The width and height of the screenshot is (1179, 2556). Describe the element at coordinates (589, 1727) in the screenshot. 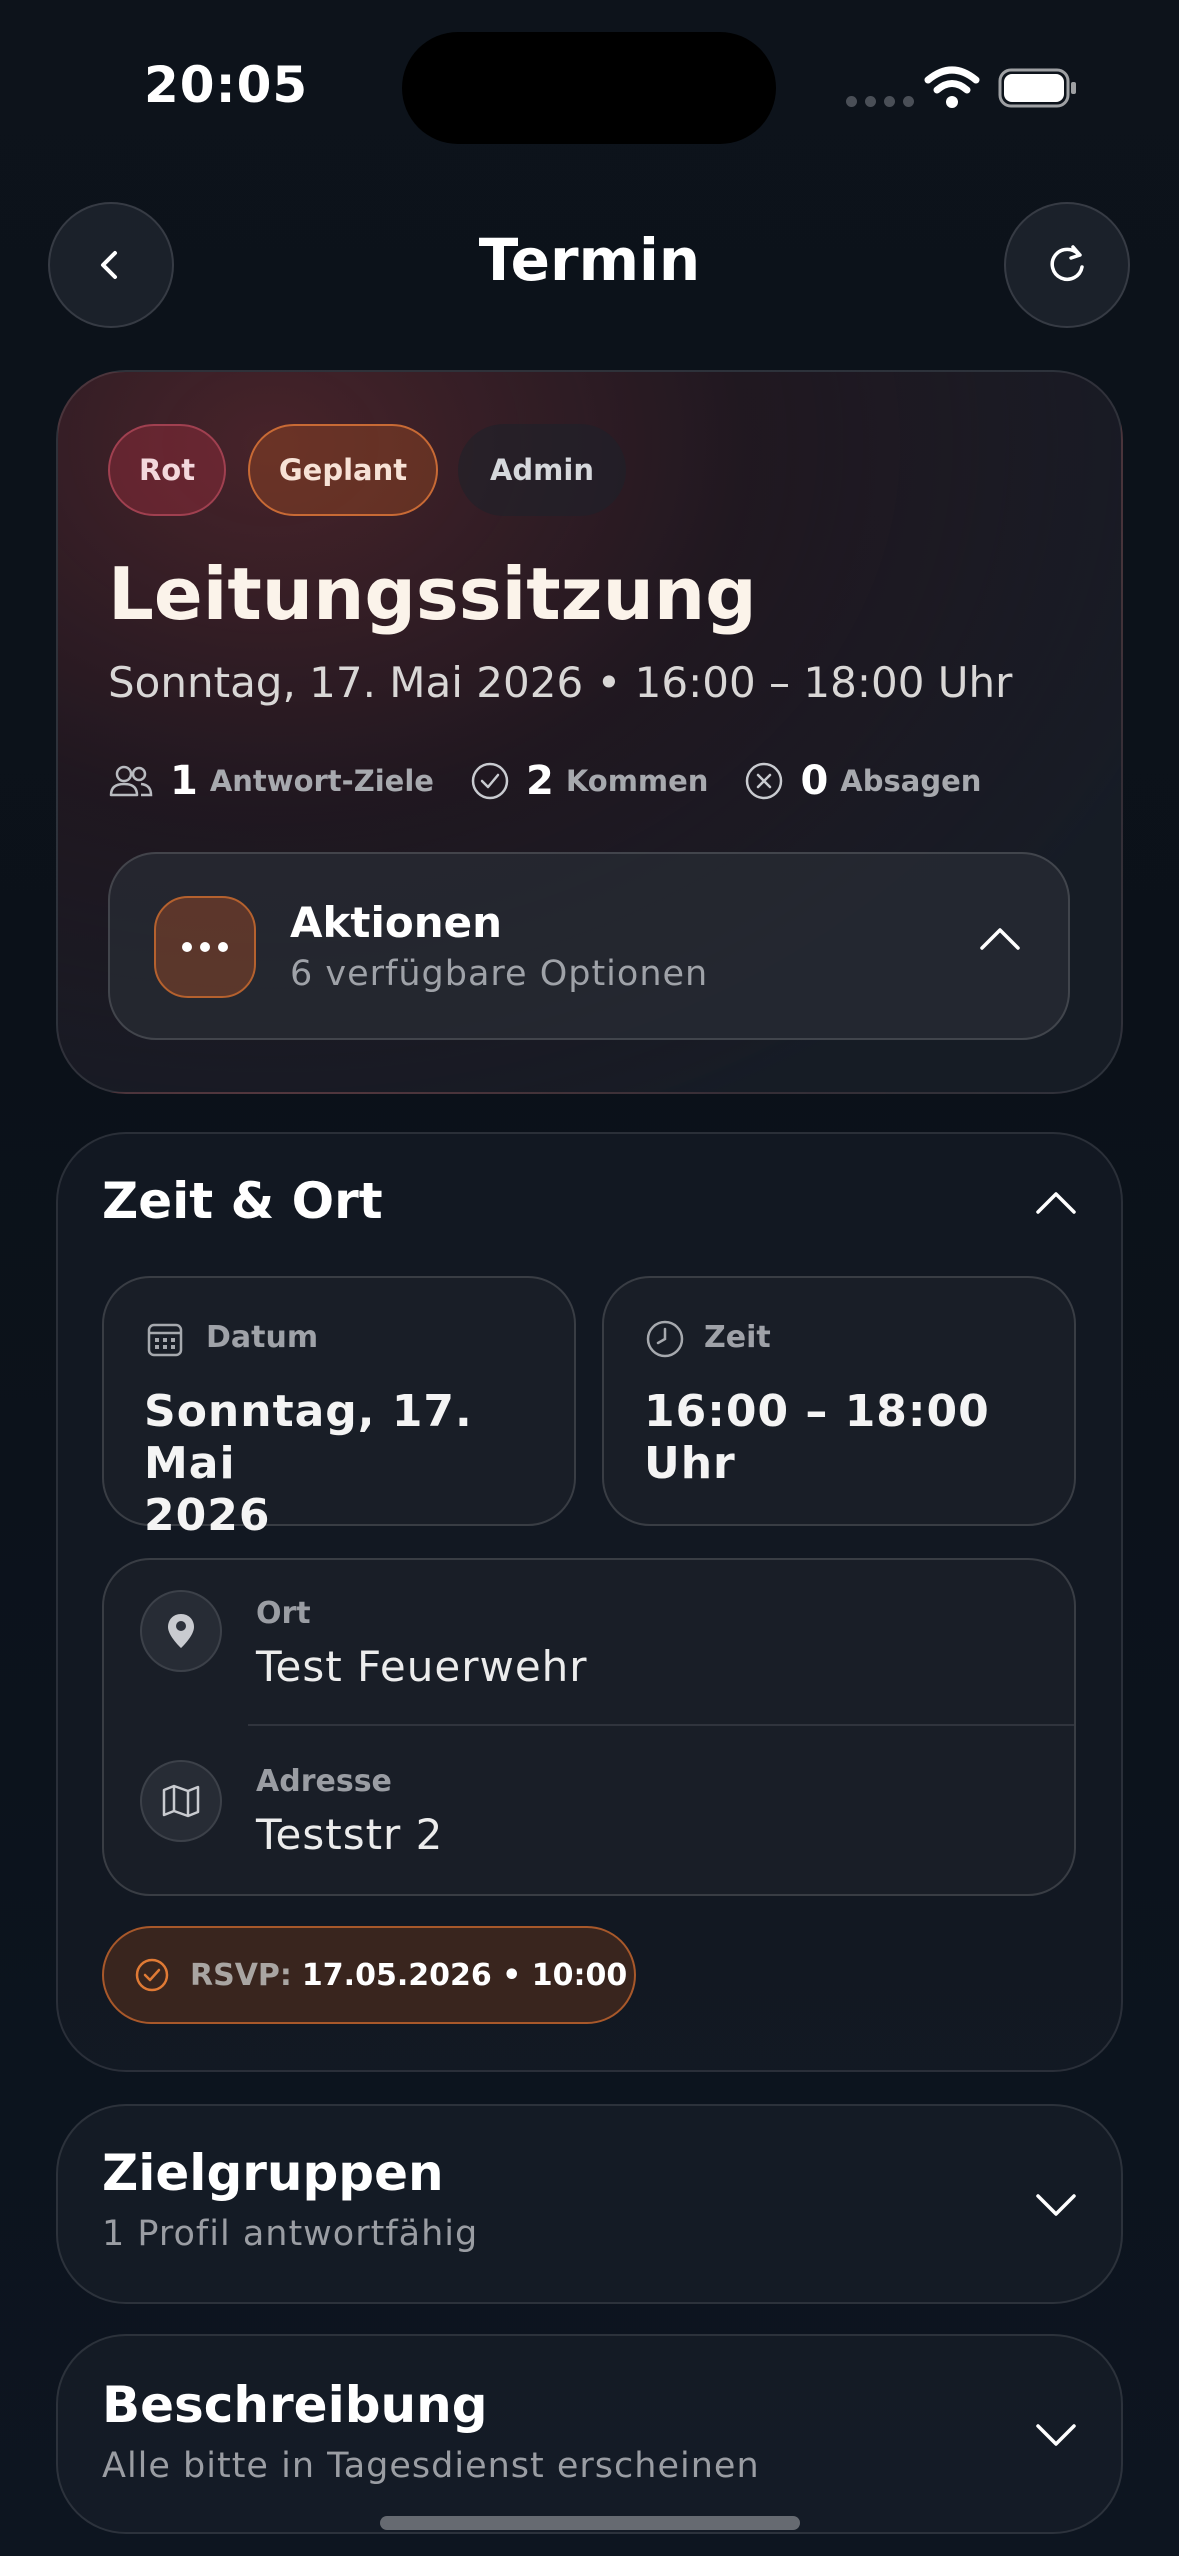

I see `location-tile` at that location.